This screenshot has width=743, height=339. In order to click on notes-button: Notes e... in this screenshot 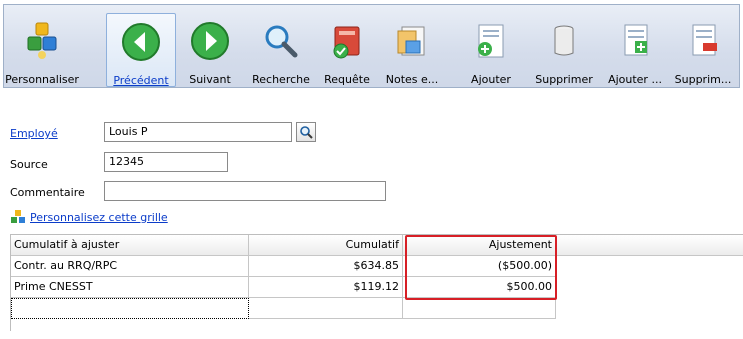, I will do `click(412, 50)`.